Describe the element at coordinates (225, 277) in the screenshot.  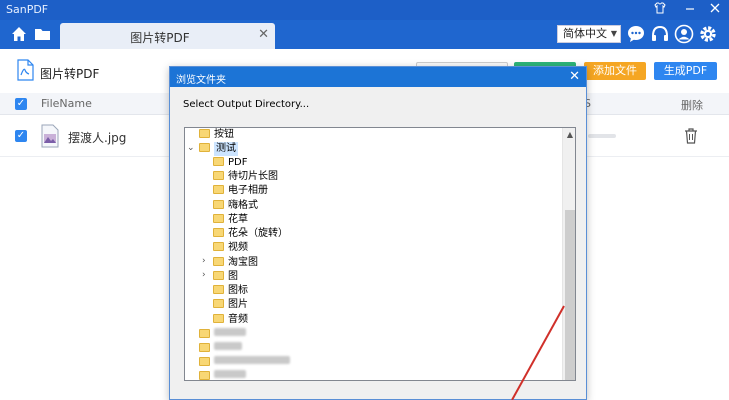
I see `tree-item: 图` at that location.